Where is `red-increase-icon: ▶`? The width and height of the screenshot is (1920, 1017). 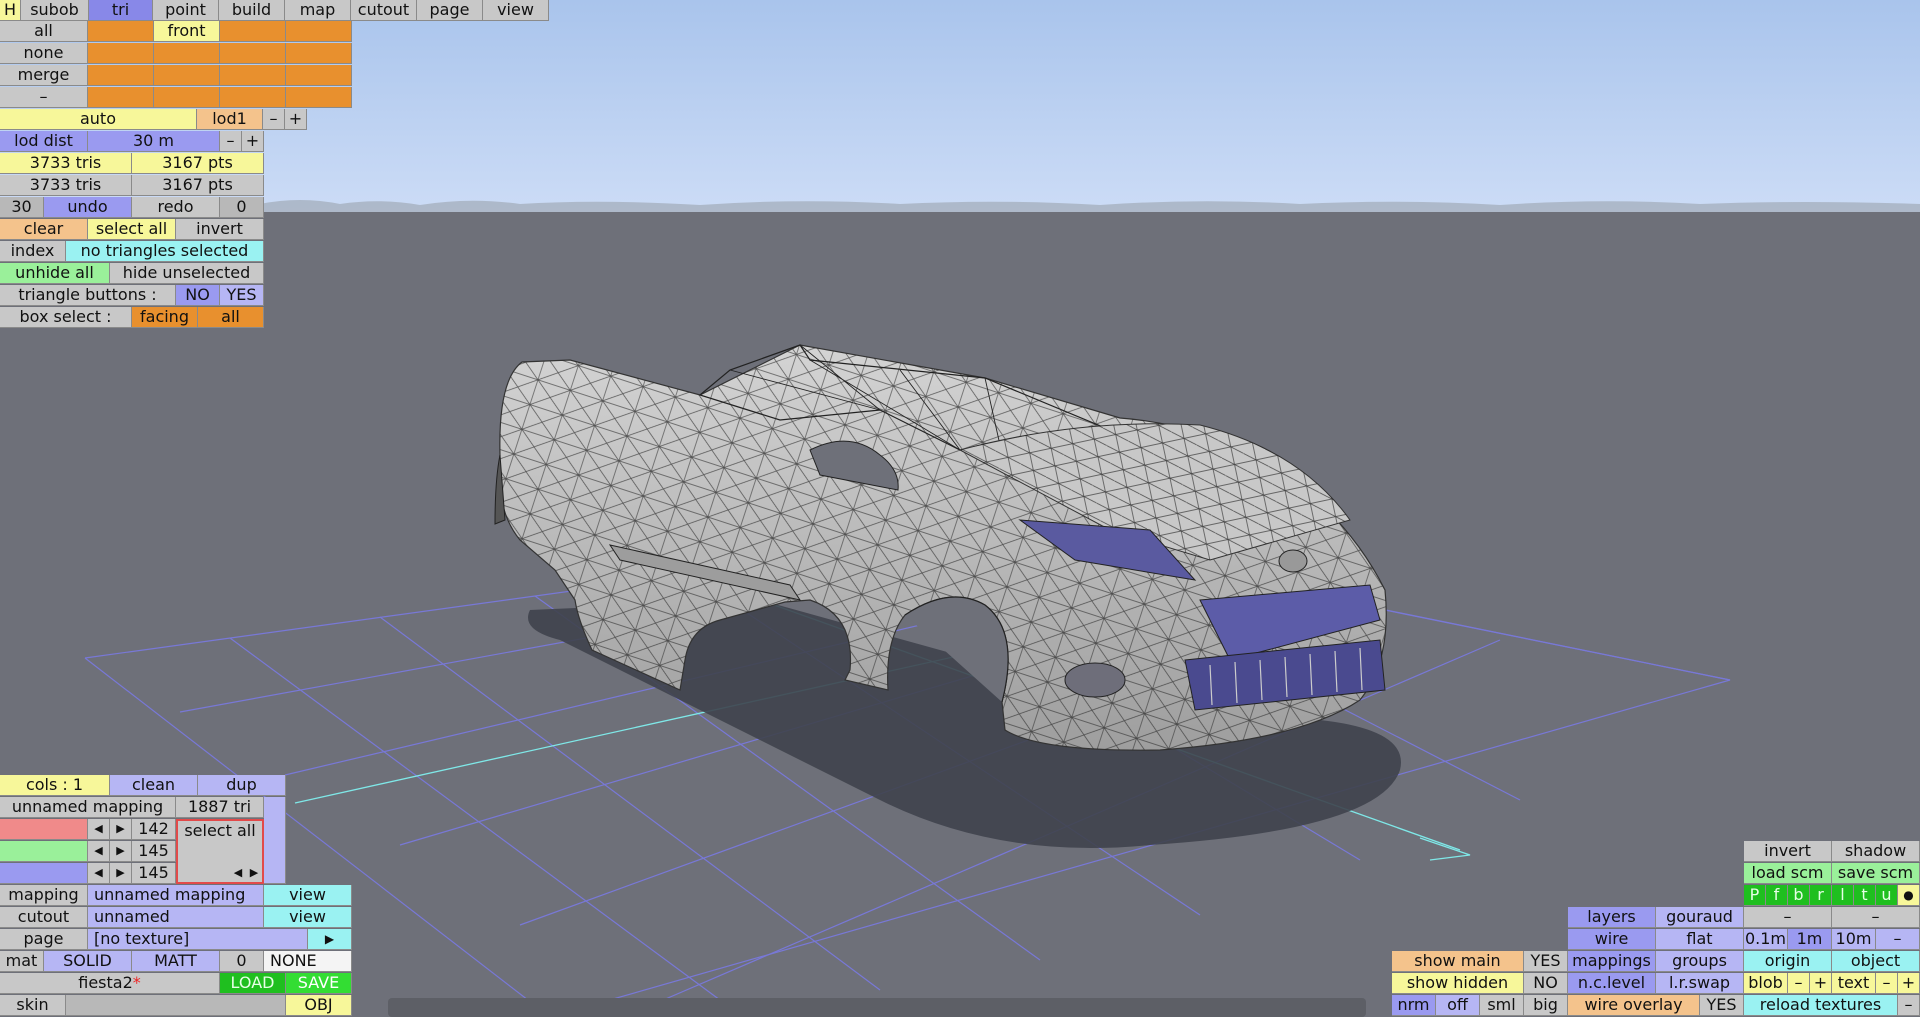
red-increase-icon: ▶ is located at coordinates (121, 829).